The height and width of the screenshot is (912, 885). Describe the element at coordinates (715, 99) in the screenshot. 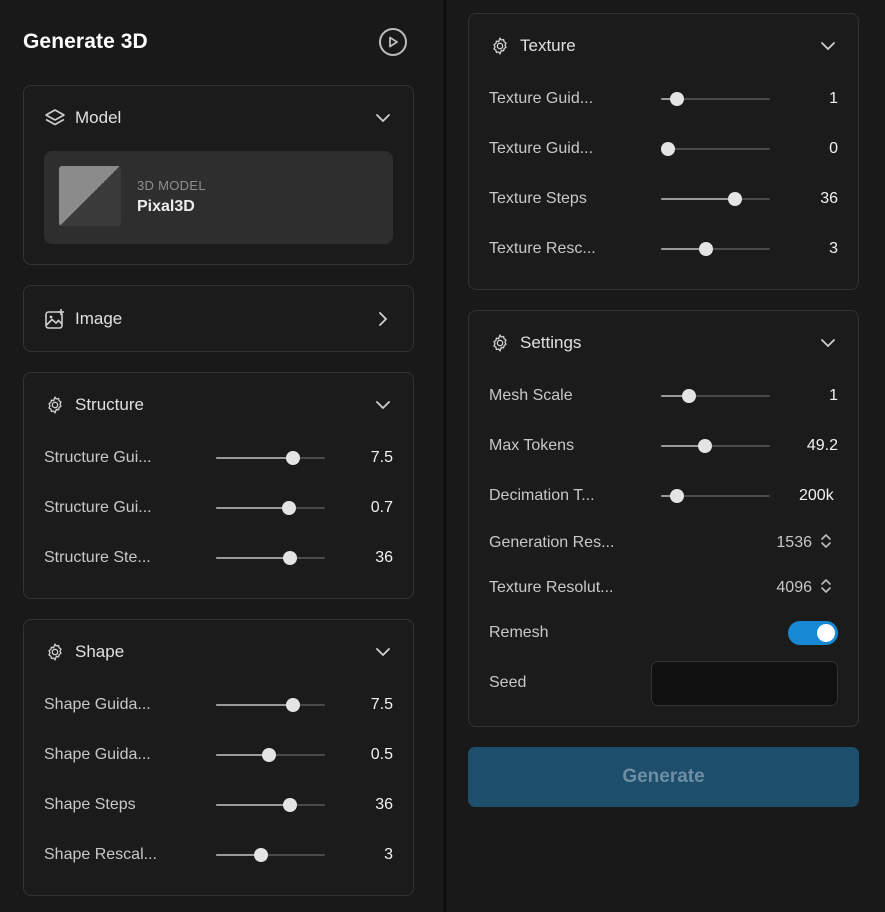

I see `texture-guidance-slider` at that location.